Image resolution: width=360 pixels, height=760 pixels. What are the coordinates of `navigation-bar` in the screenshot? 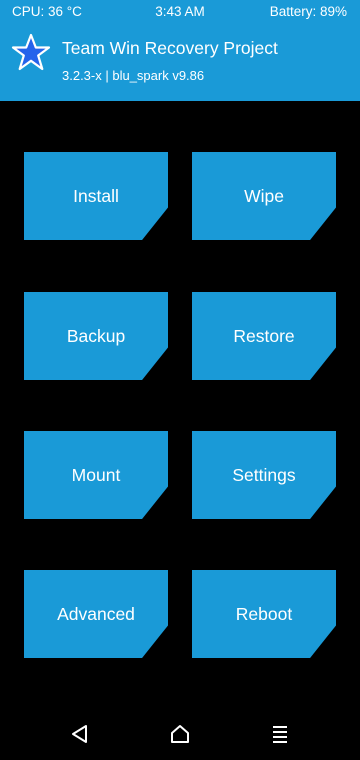 It's located at (180, 730).